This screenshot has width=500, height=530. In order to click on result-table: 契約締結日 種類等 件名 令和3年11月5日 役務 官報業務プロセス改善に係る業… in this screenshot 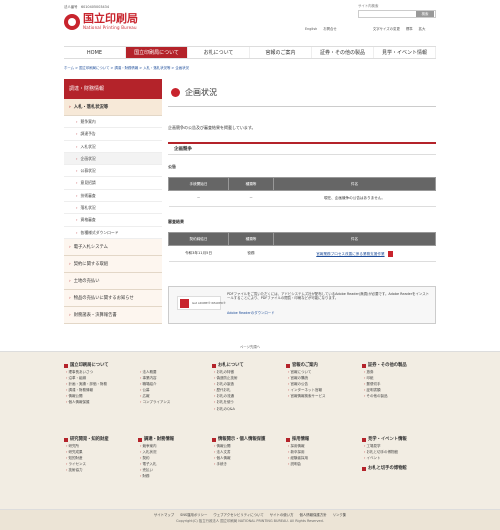, I will do `click(302, 247)`.